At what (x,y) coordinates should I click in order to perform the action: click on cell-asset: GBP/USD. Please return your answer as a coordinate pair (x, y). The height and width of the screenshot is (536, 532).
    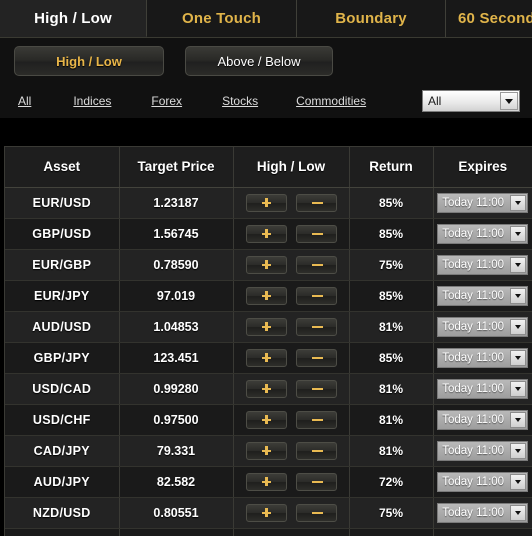
    Looking at the image, I should click on (62, 234).